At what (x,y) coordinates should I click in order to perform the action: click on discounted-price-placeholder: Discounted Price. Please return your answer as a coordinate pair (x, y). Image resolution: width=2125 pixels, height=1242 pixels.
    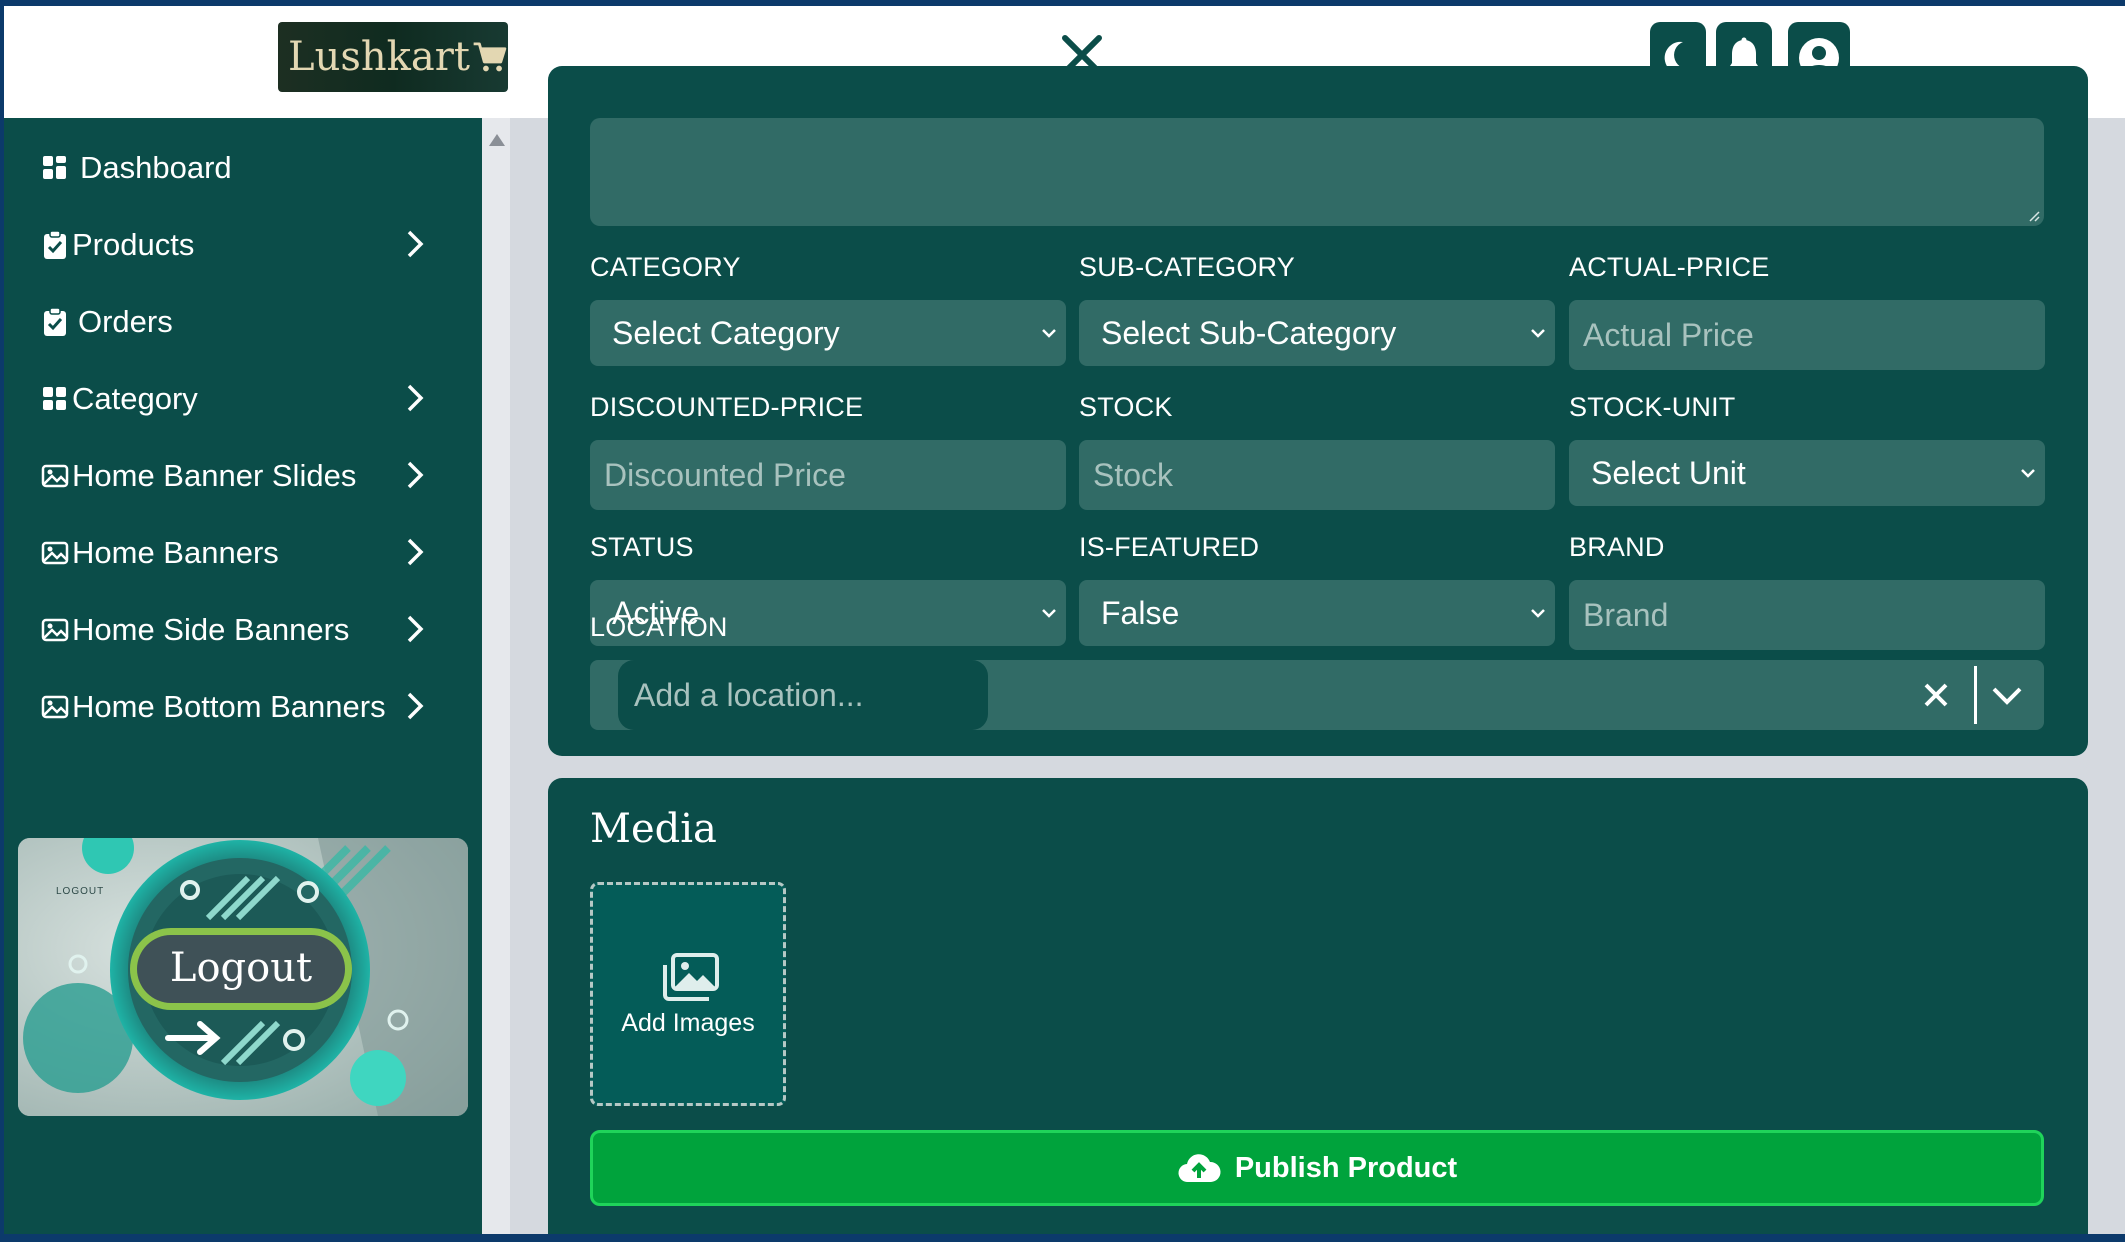
    Looking at the image, I should click on (725, 474).